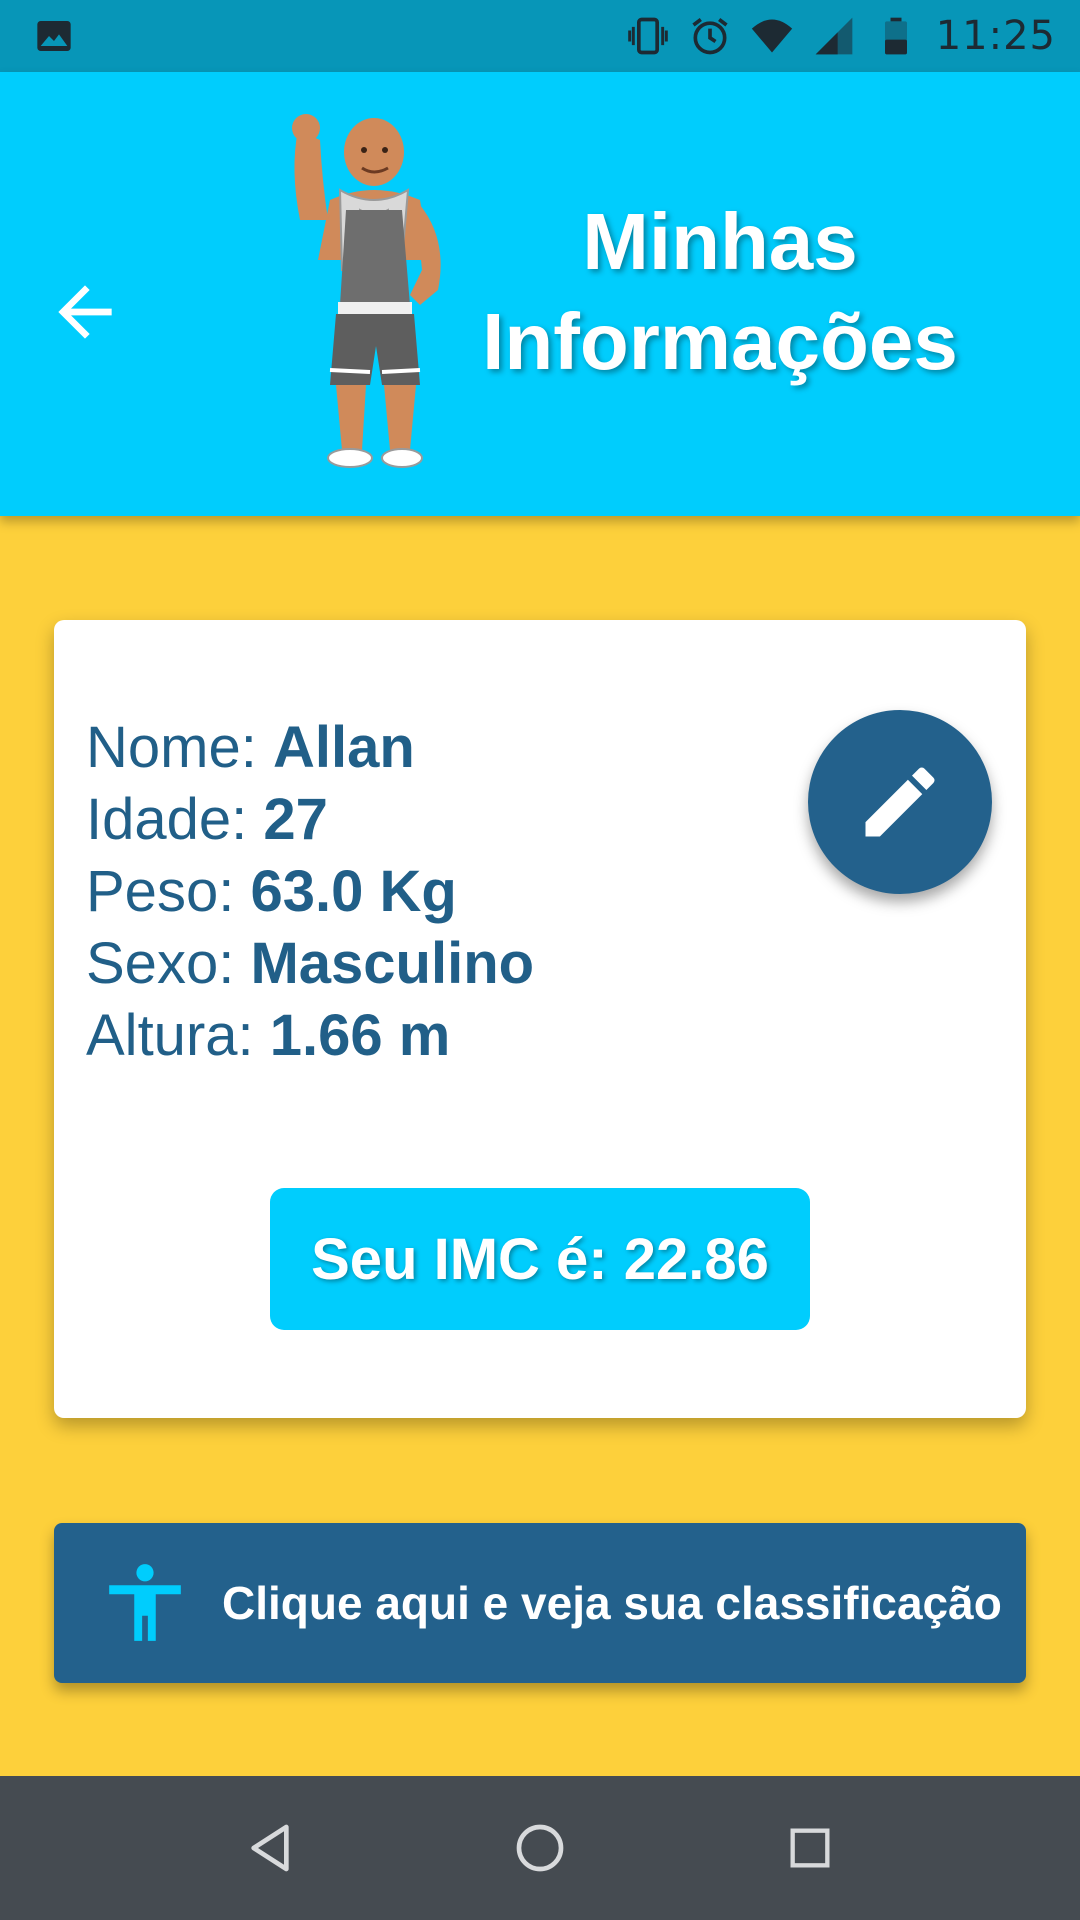 This screenshot has height=1920, width=1080. I want to click on name-label: Nome:, so click(171, 747).